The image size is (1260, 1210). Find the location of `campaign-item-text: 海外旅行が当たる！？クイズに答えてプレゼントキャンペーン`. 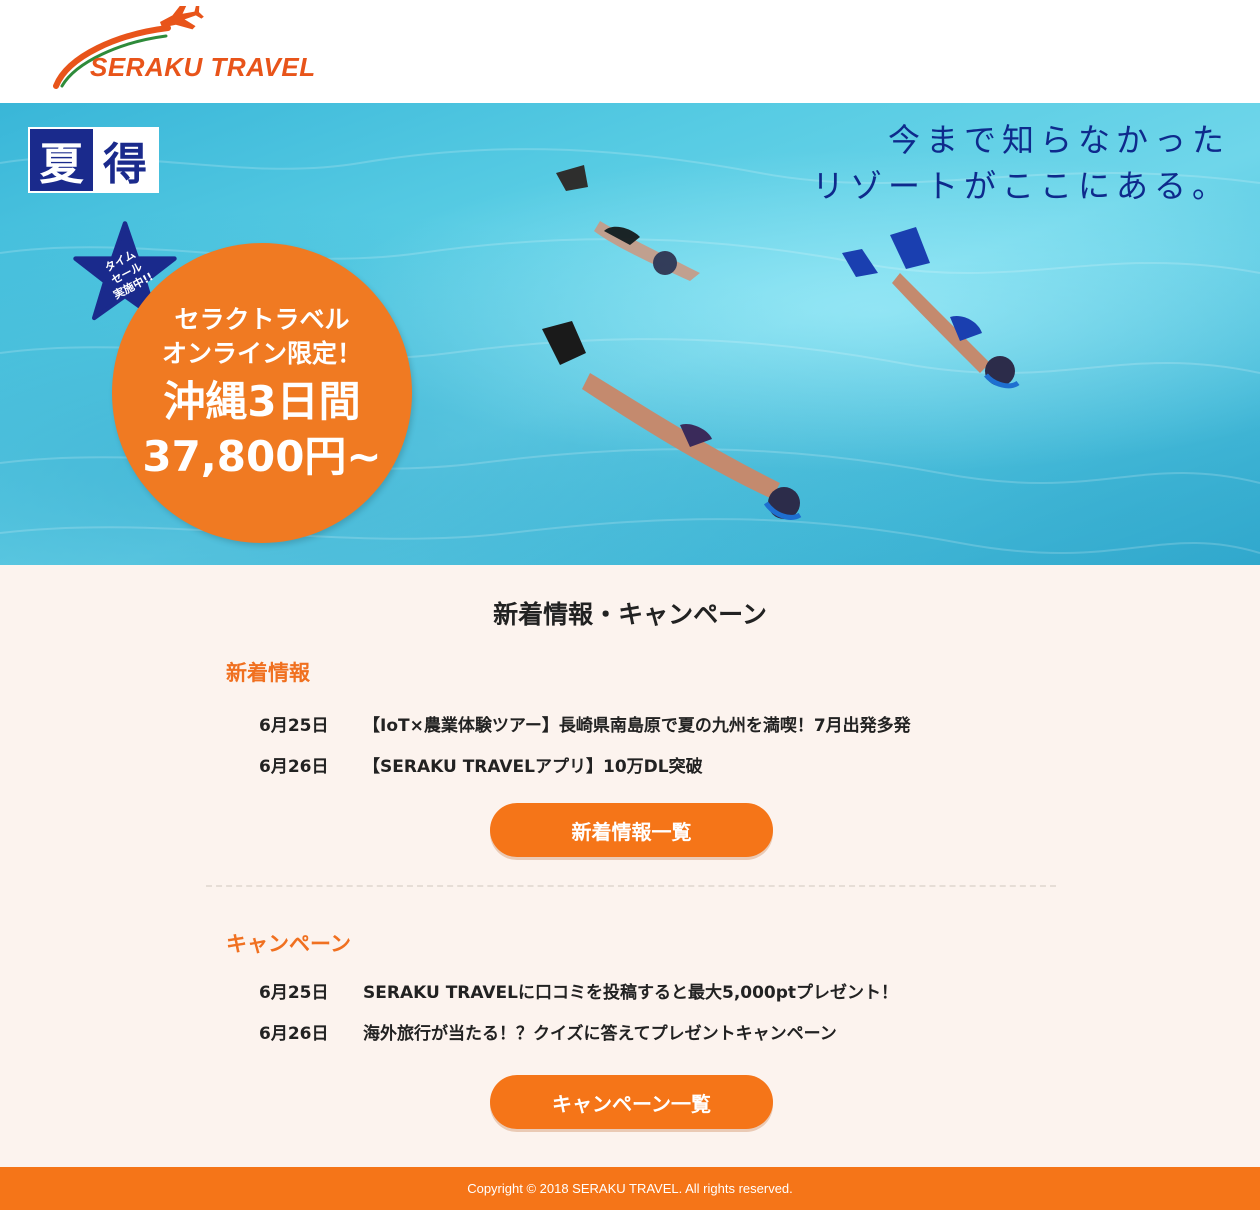

campaign-item-text: 海外旅行が当たる！？クイズに答えてプレゼントキャンペーン is located at coordinates (600, 1034).